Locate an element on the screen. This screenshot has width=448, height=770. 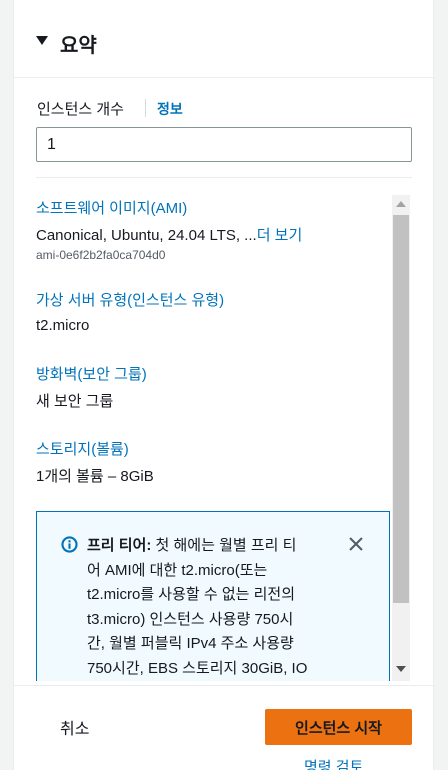
free-tier-line-4: t3.micro) 인스턴스 사용량 750시 is located at coordinates (190, 619).